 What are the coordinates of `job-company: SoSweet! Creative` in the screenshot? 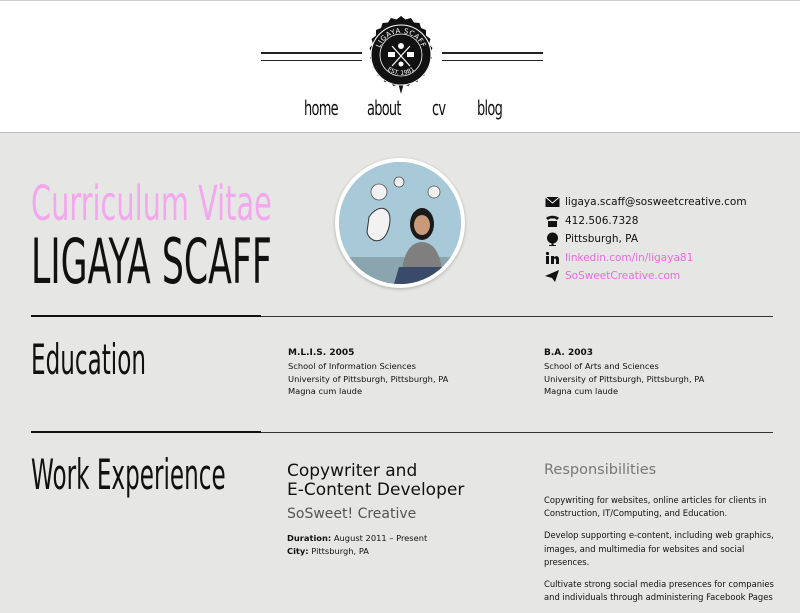 It's located at (352, 514).